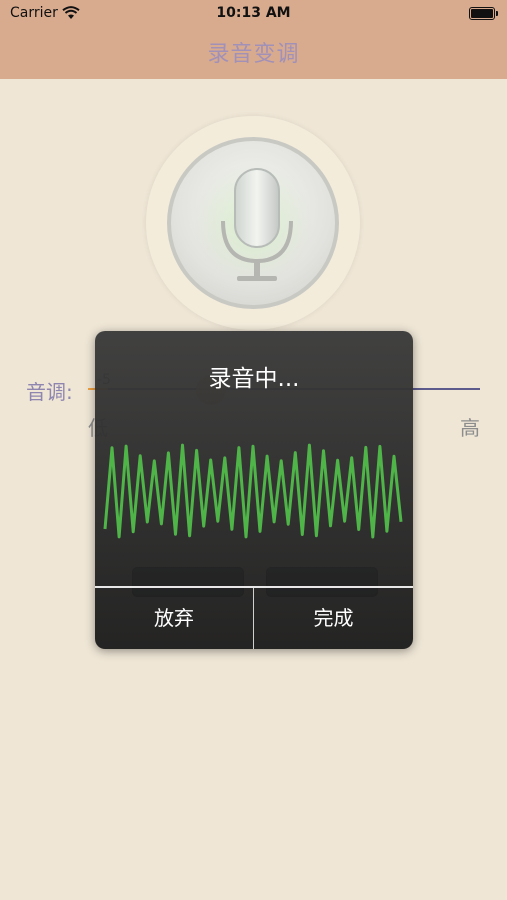  I want to click on record-button, so click(253, 223).